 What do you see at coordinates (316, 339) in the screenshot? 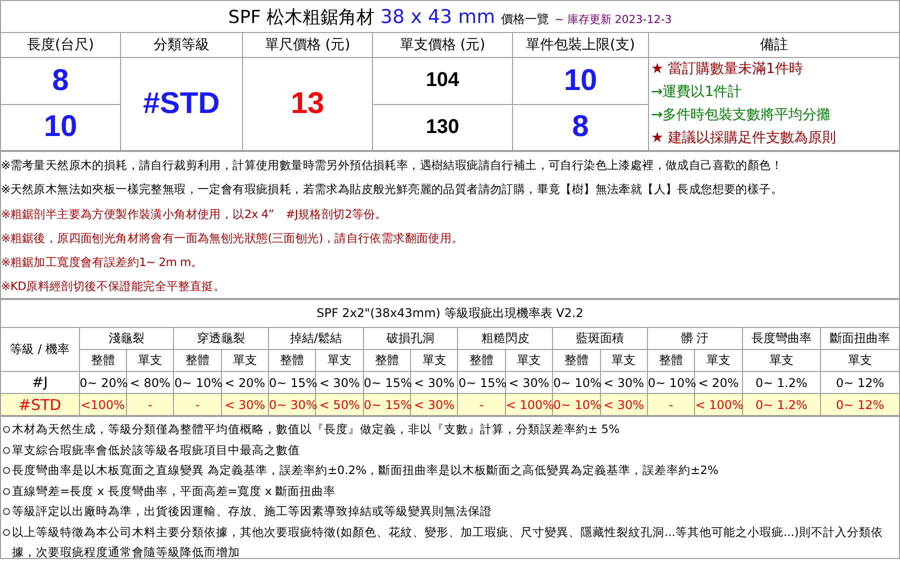
I see `defect-header: 掉結/鬆結` at bounding box center [316, 339].